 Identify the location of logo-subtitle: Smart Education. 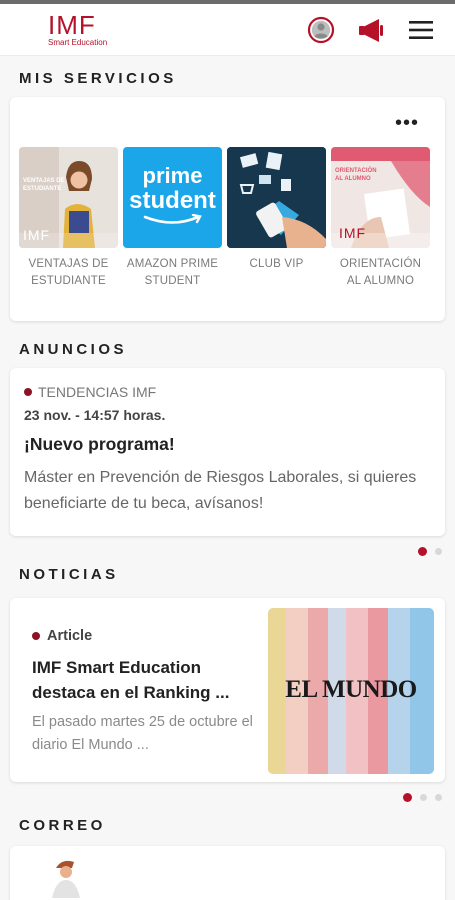
(78, 42).